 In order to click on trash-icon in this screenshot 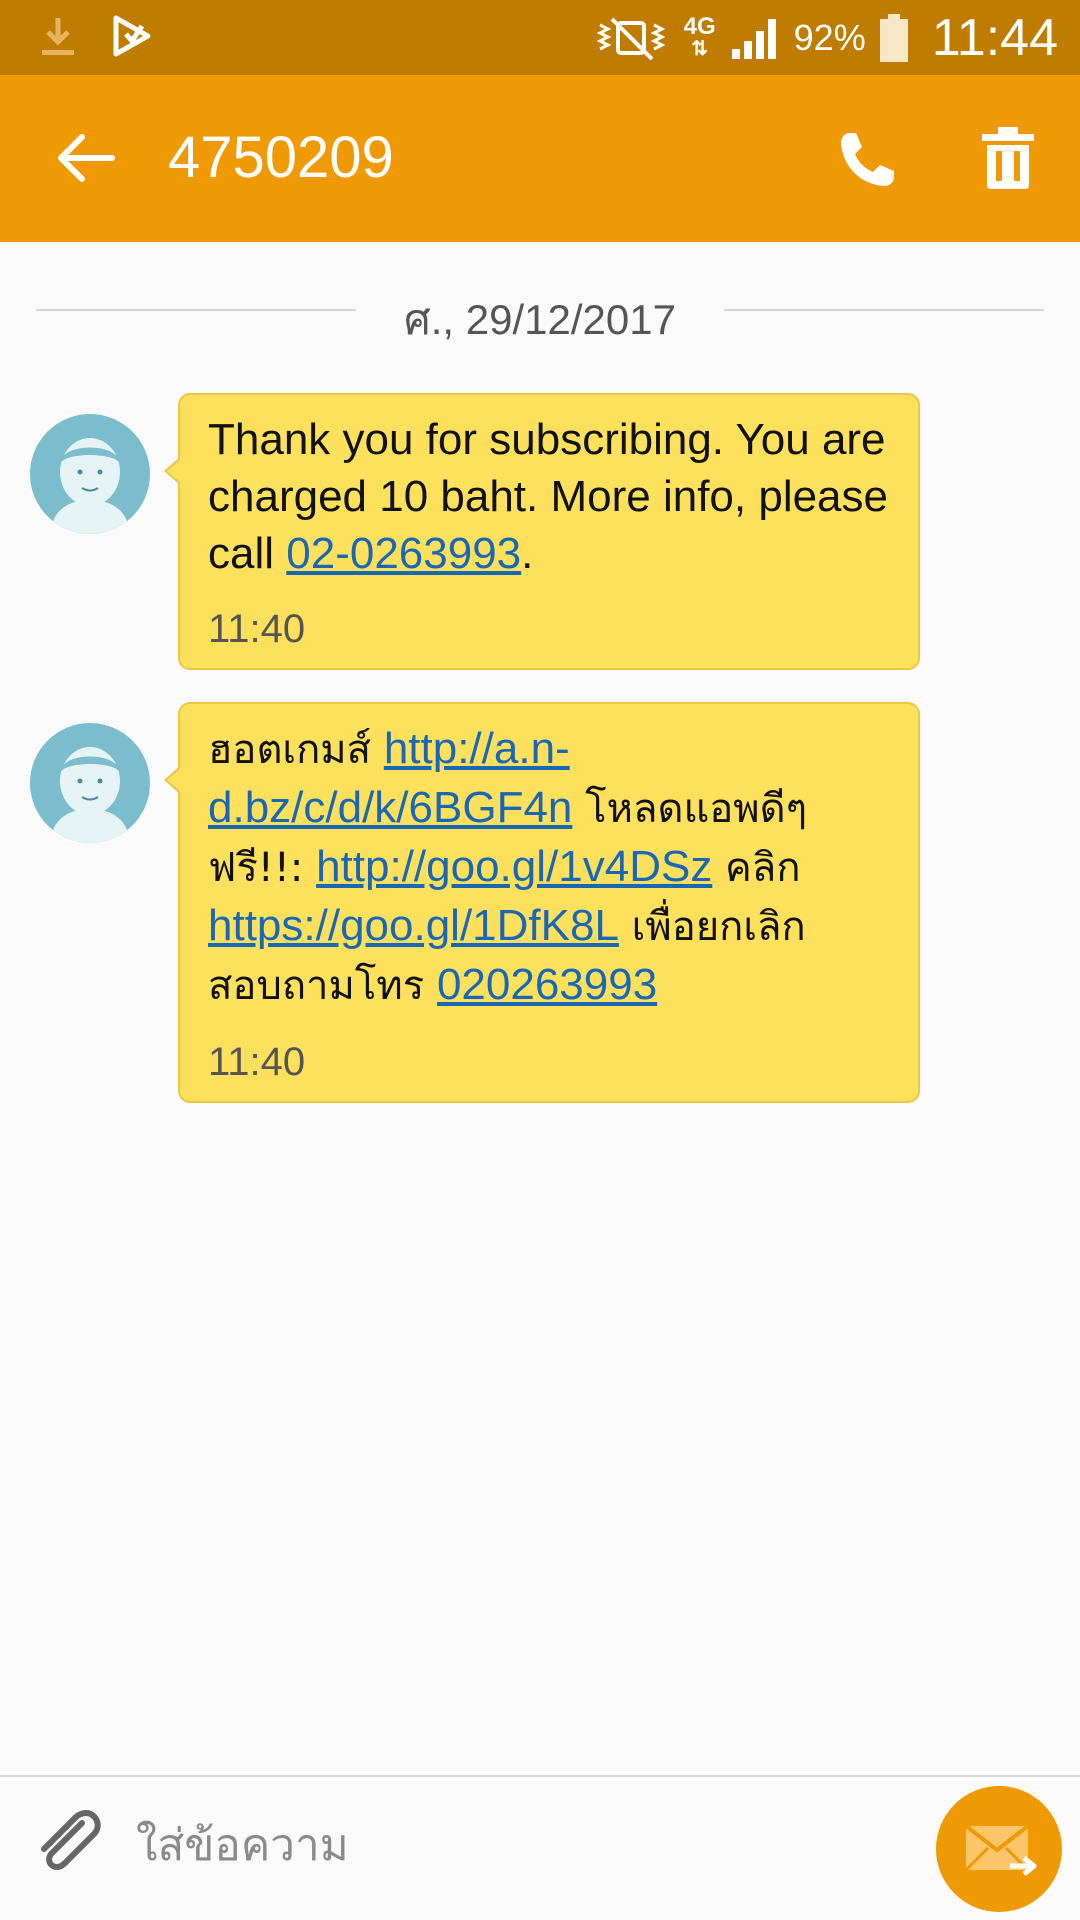, I will do `click(1008, 158)`.